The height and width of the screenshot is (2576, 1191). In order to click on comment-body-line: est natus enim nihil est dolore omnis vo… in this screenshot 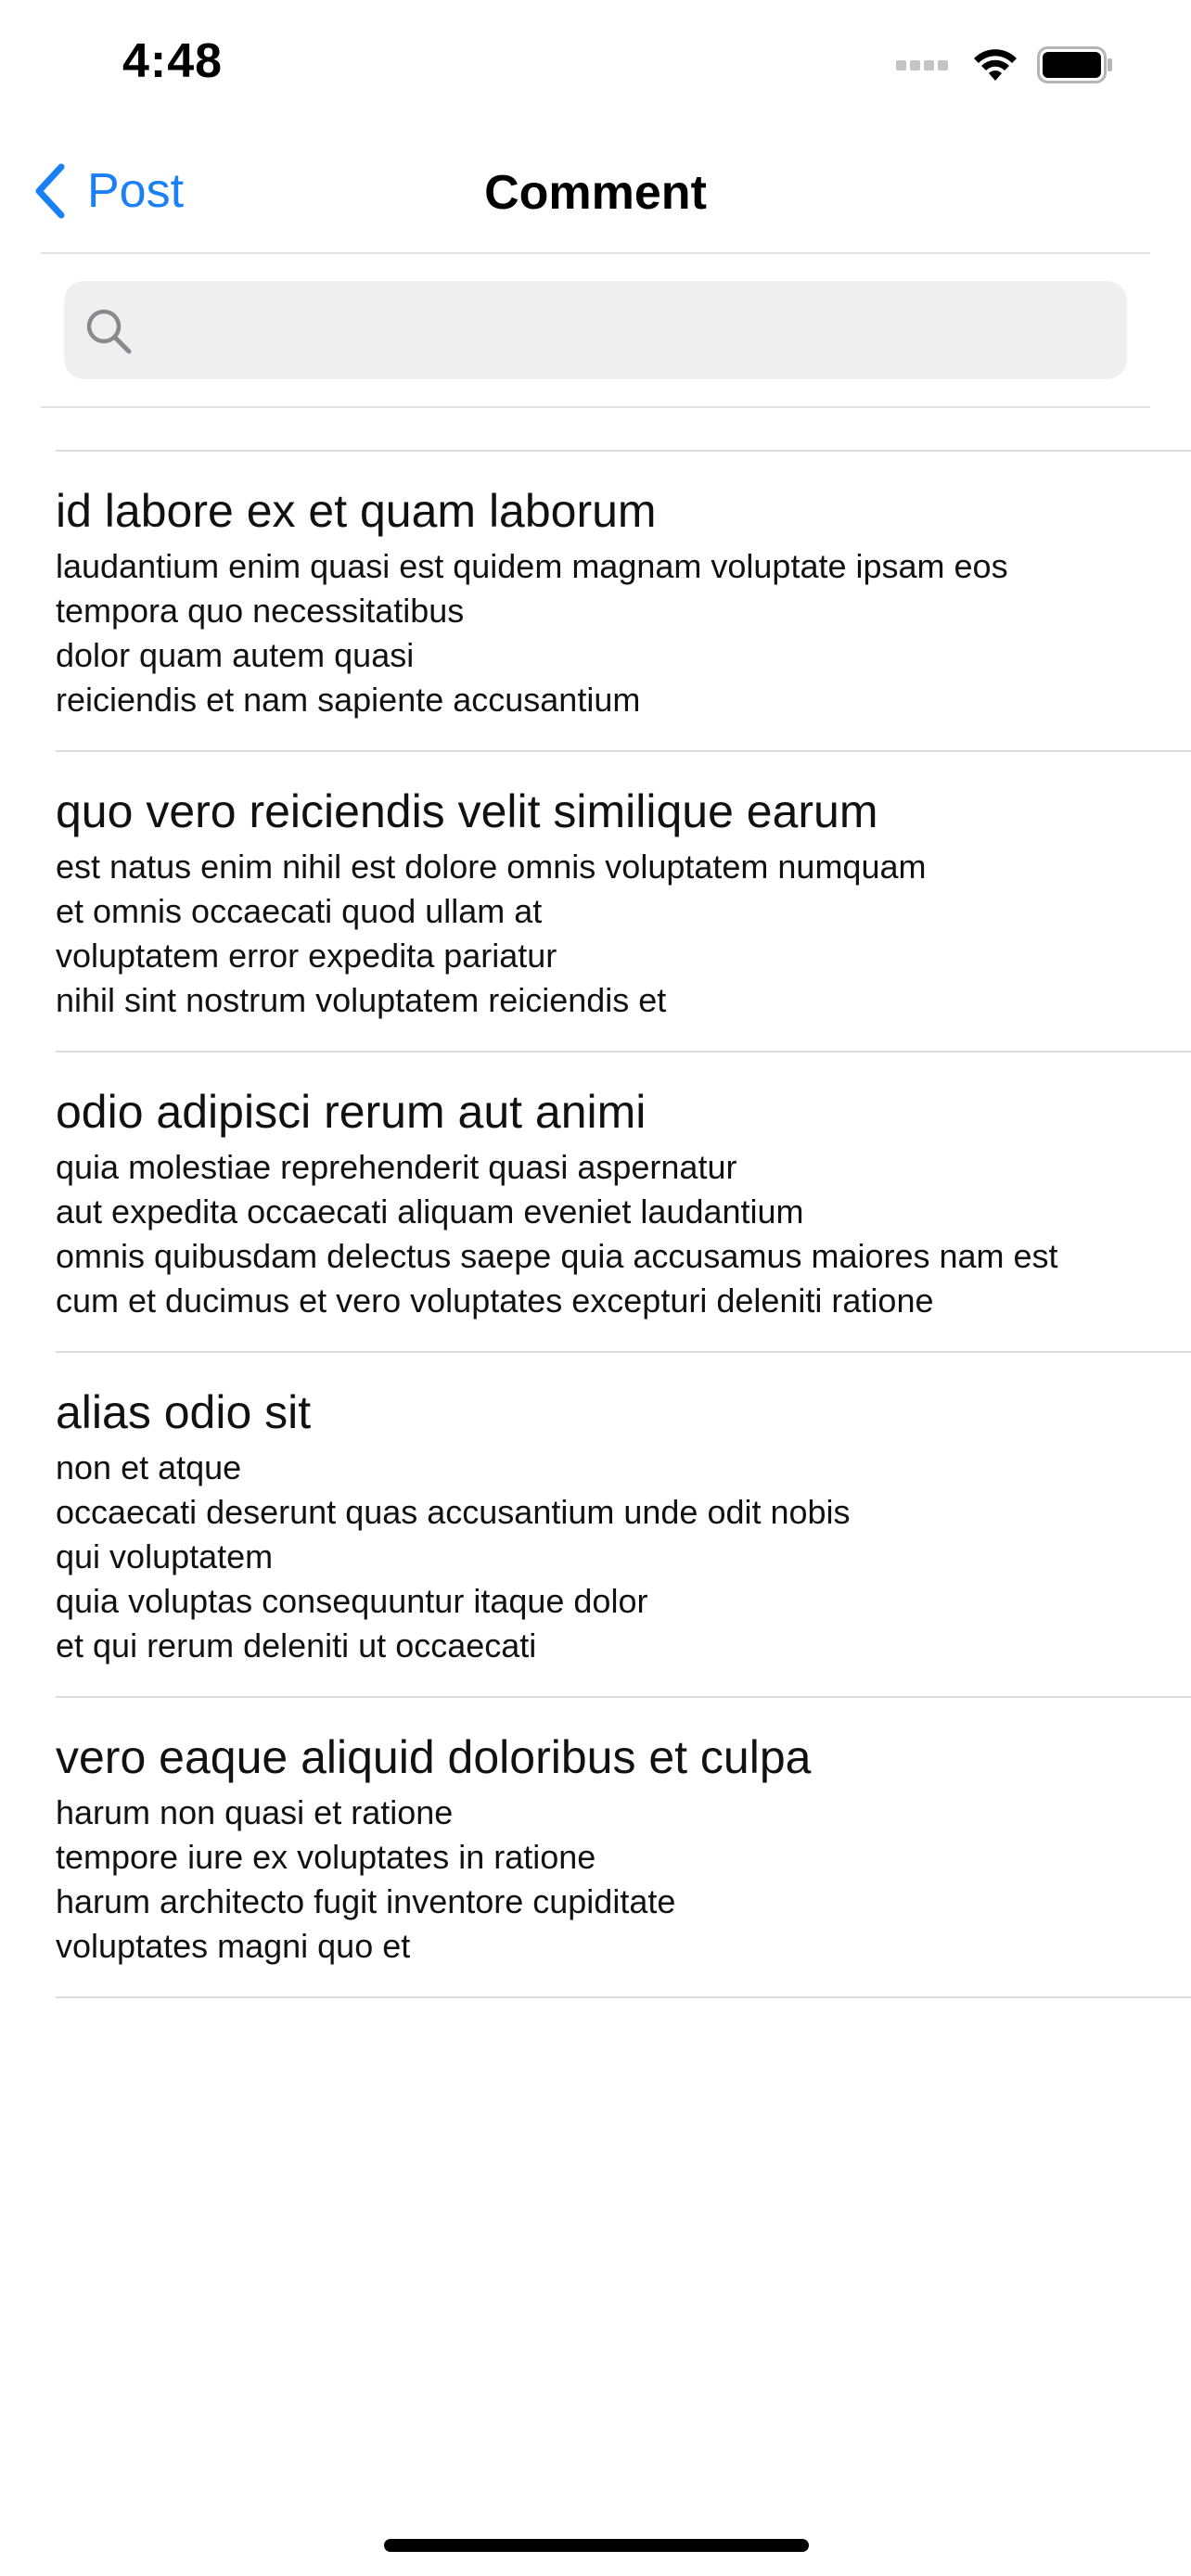, I will do `click(491, 867)`.